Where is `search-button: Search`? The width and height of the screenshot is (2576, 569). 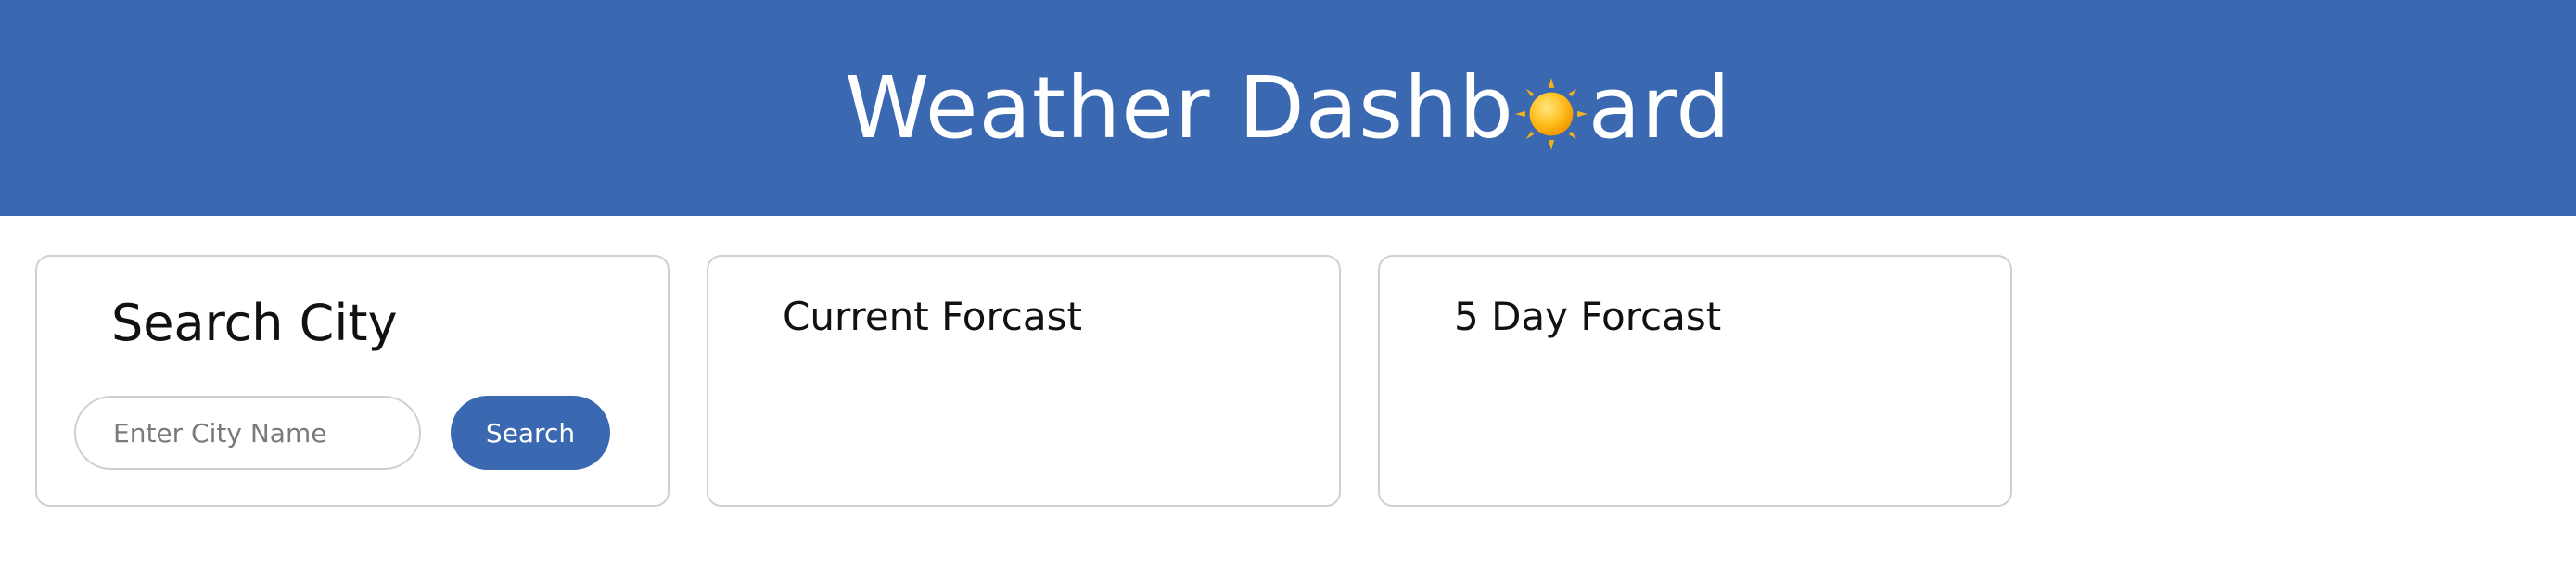
search-button: Search is located at coordinates (531, 433).